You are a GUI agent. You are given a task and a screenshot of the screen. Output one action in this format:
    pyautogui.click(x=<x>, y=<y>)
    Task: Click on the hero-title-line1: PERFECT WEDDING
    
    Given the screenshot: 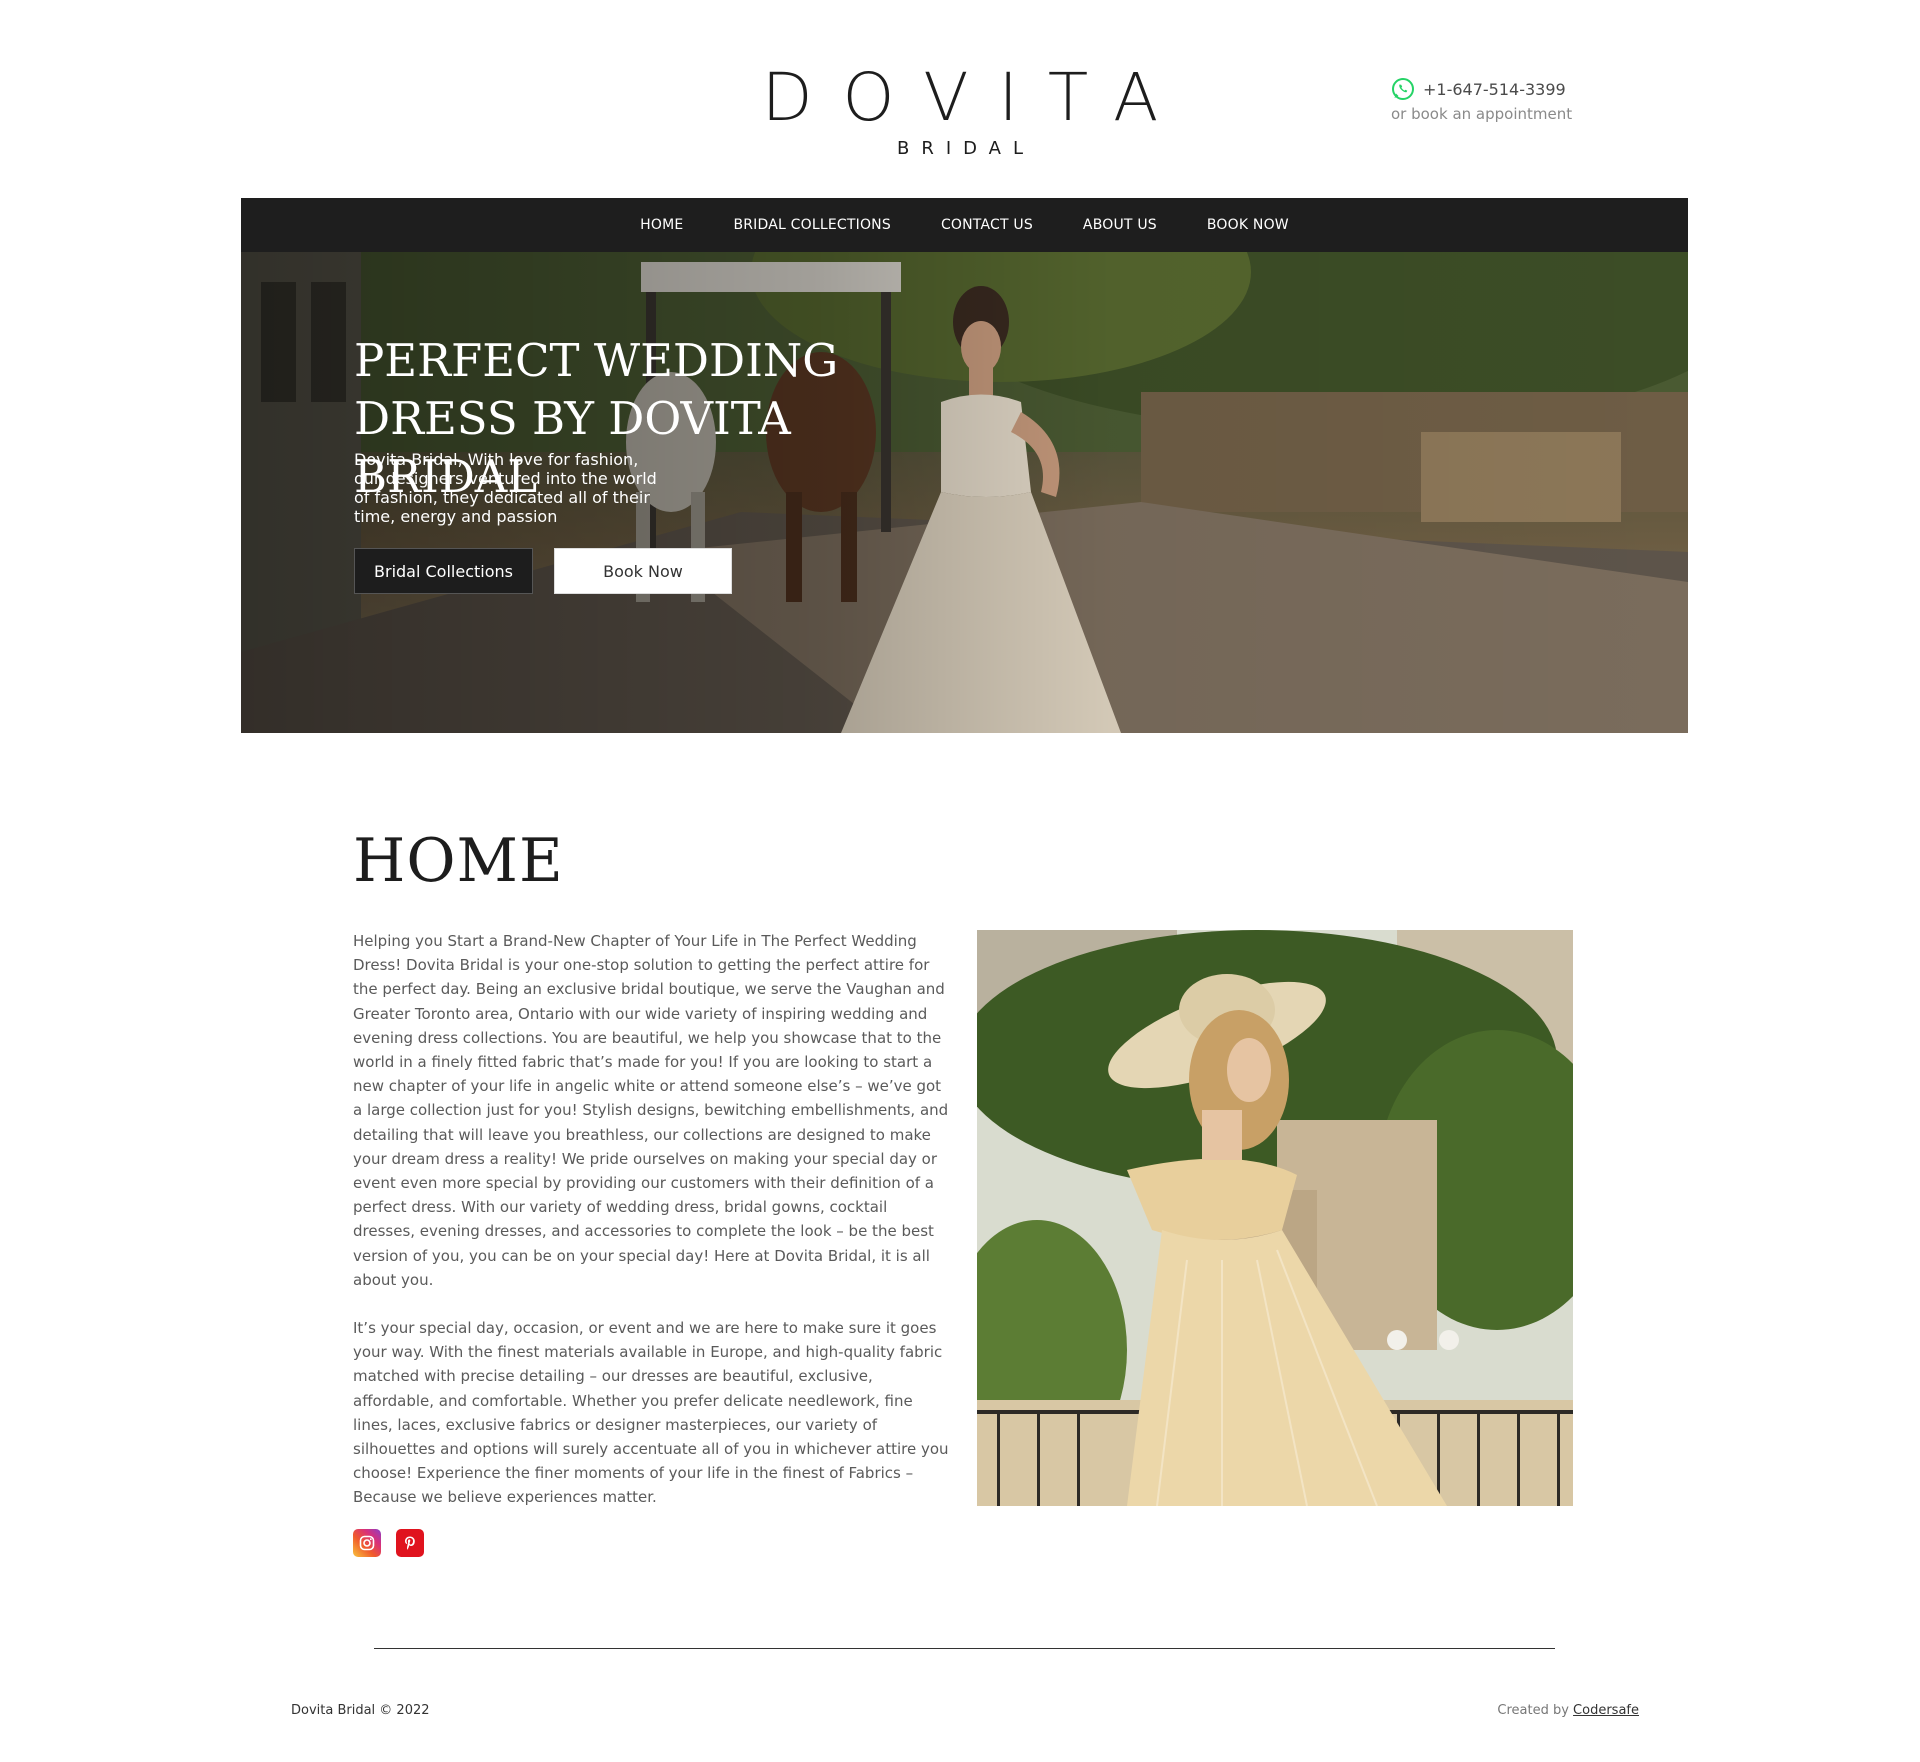 What is the action you would take?
    pyautogui.click(x=596, y=360)
    